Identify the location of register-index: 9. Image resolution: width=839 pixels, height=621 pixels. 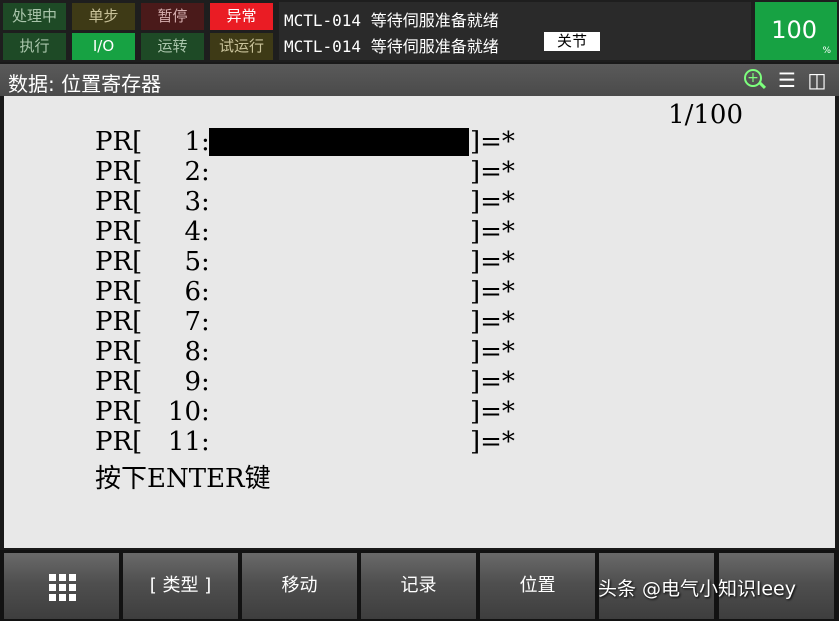
(192, 382).